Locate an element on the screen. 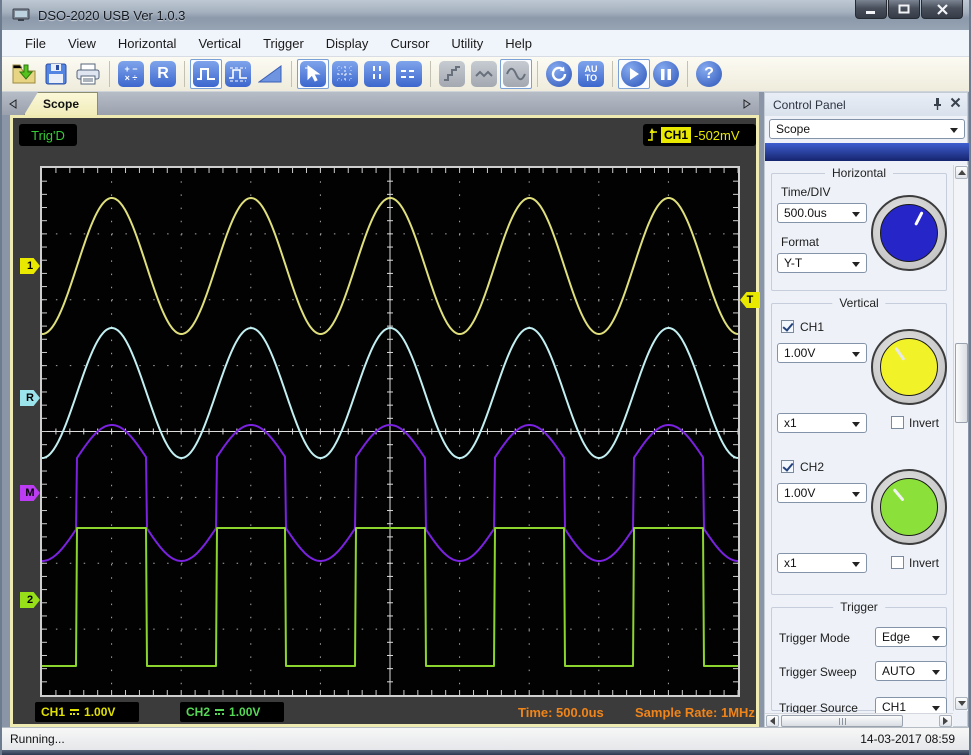 This screenshot has width=971, height=755. format-select: Y-T is located at coordinates (822, 263).